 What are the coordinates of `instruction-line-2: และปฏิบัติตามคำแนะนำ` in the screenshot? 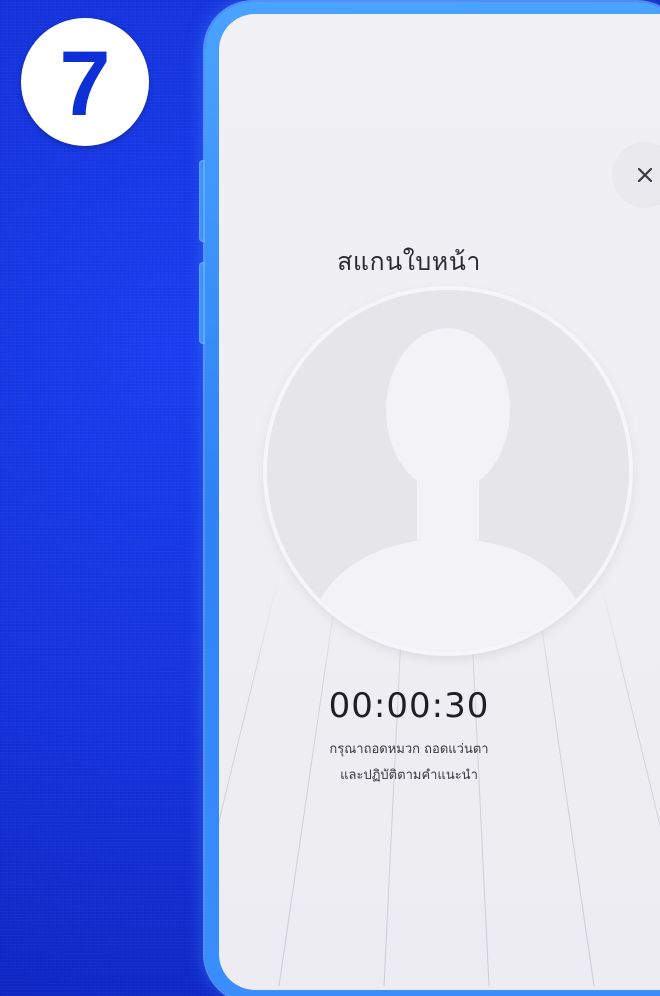 It's located at (409, 775).